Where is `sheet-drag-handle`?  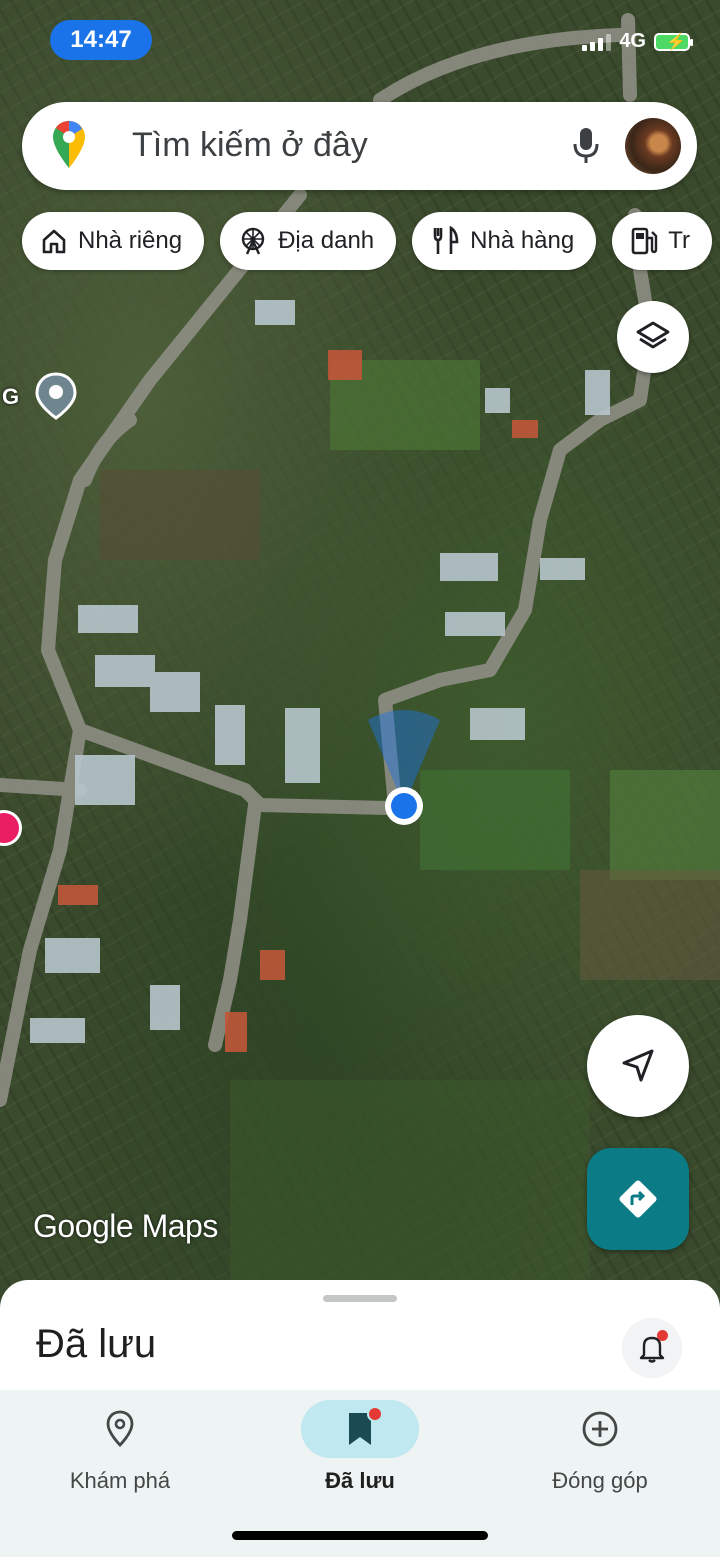
sheet-drag-handle is located at coordinates (360, 1298).